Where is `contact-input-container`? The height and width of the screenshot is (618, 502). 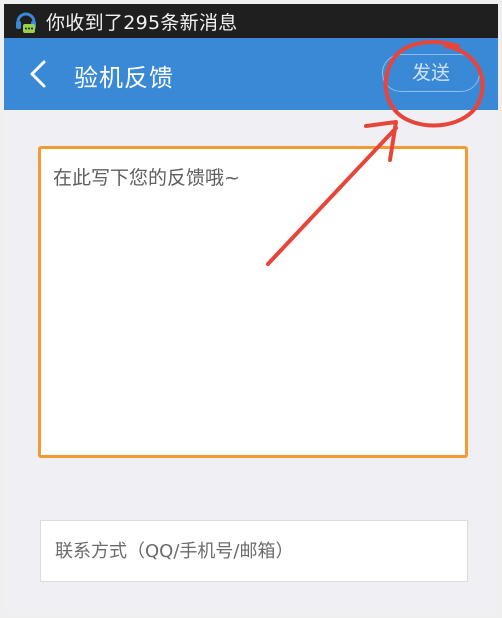 contact-input-container is located at coordinates (254, 551).